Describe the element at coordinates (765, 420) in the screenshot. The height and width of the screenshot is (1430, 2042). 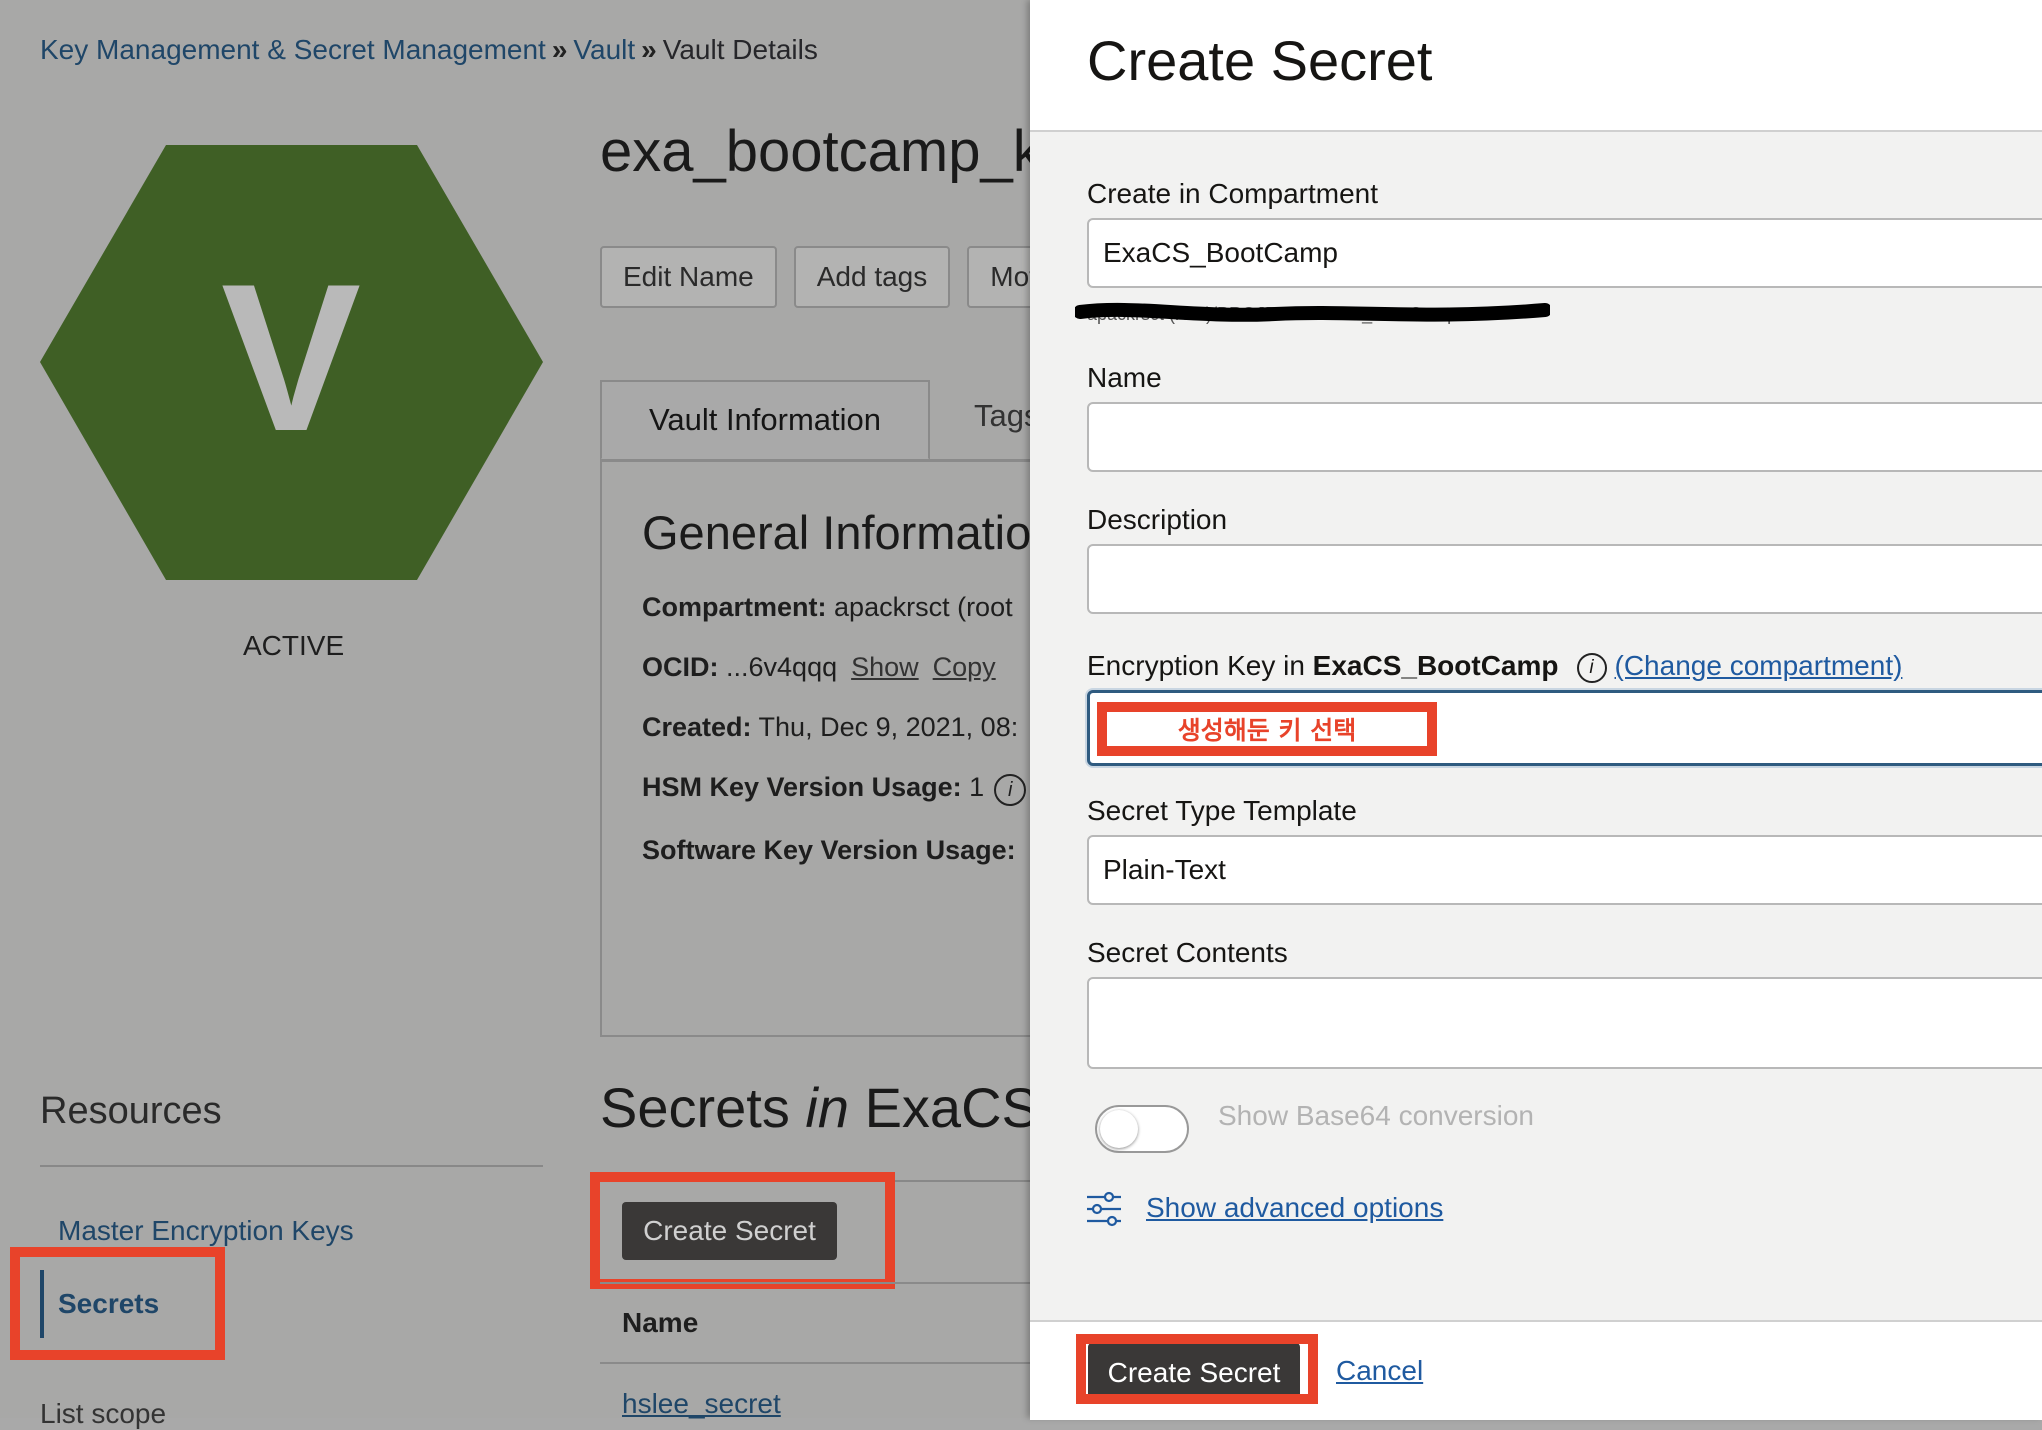
I see `tab-vault-information: Vault Information` at that location.